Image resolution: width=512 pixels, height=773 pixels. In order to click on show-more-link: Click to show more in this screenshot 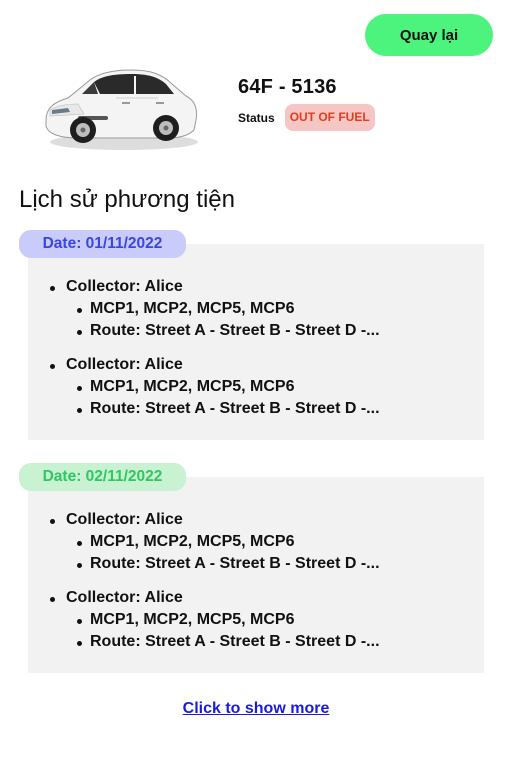, I will do `click(256, 708)`.